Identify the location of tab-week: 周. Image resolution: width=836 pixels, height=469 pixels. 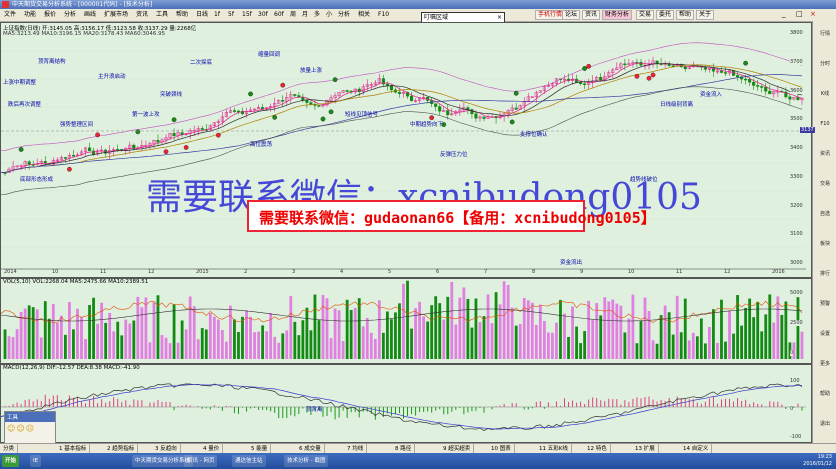
(293, 15).